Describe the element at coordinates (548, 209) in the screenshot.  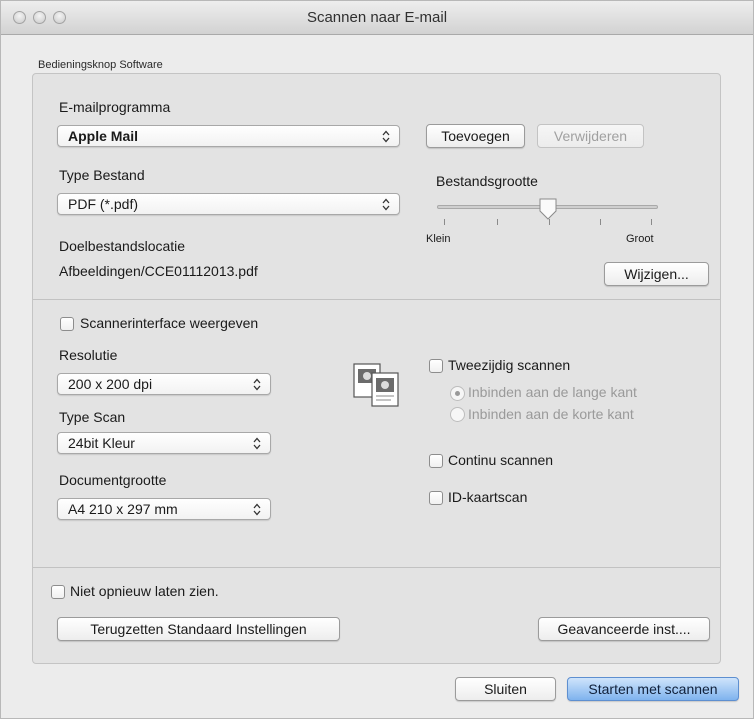
I see `file-size-slider-thumb` at that location.